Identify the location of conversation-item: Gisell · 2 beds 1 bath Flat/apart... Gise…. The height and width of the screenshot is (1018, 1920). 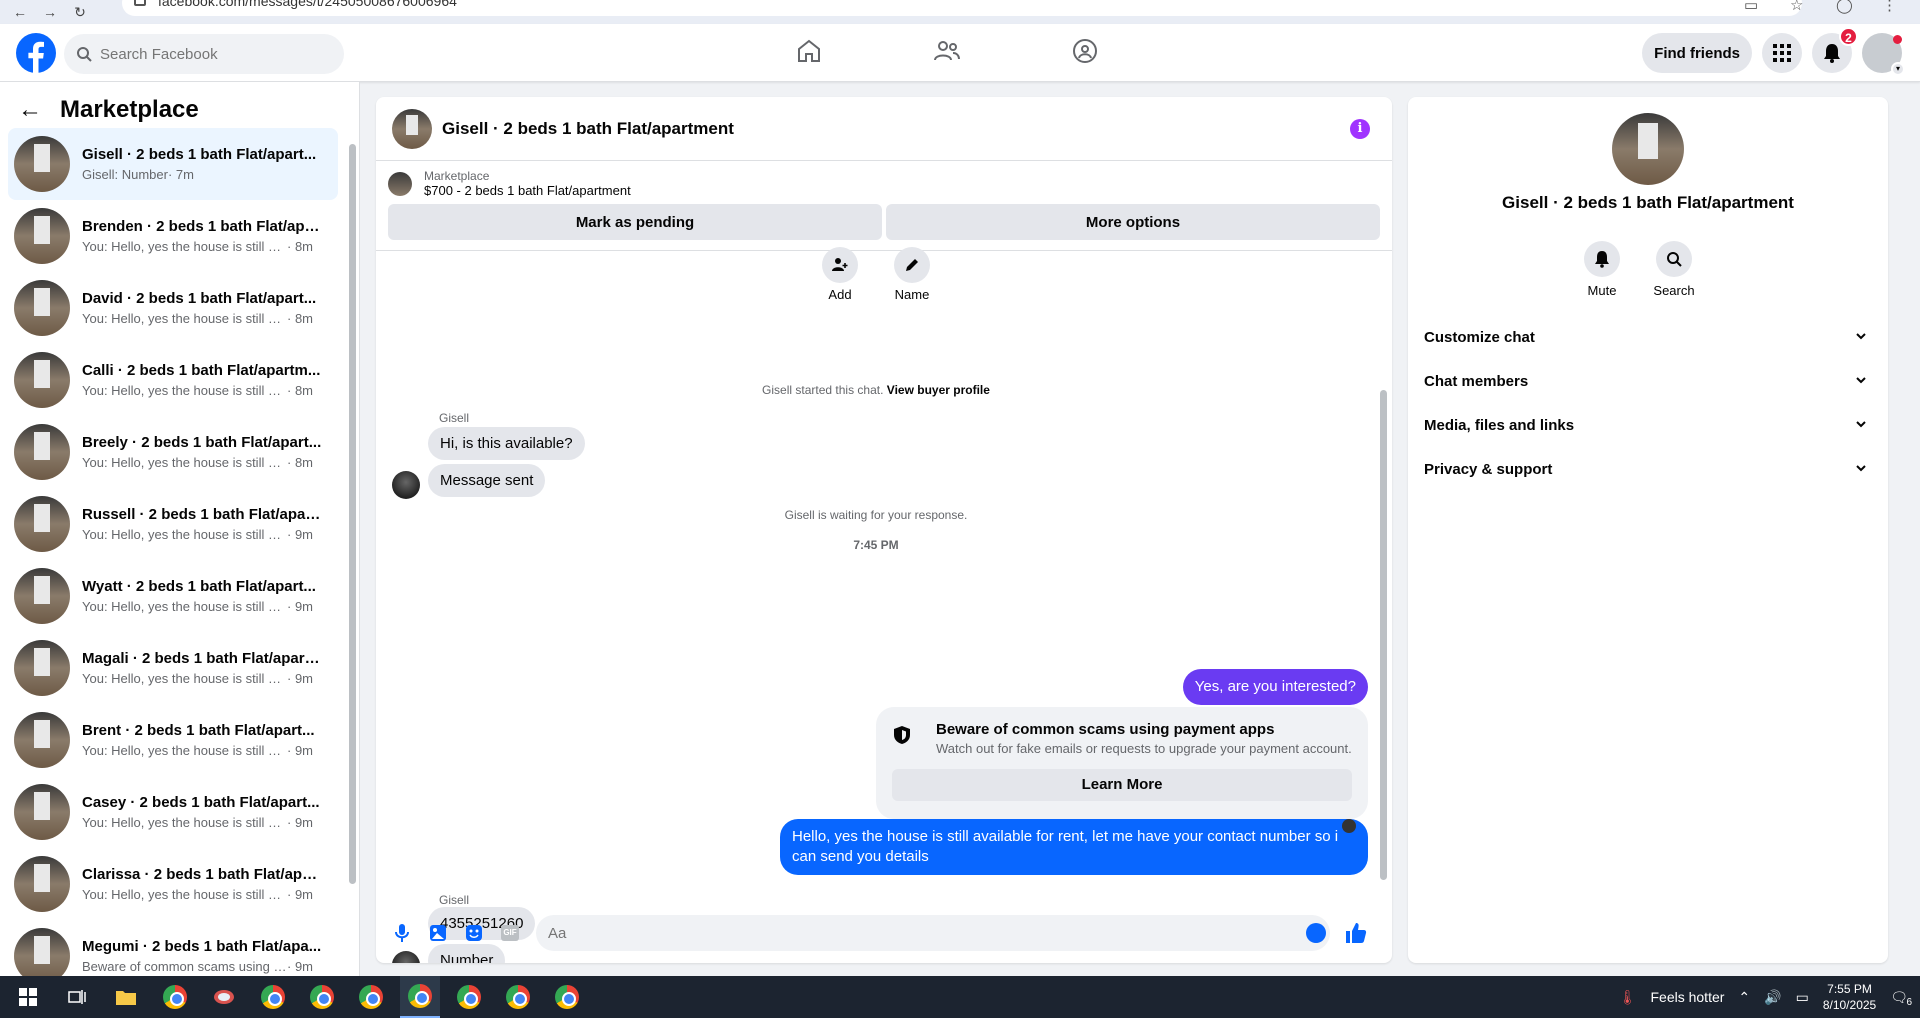
(173, 164).